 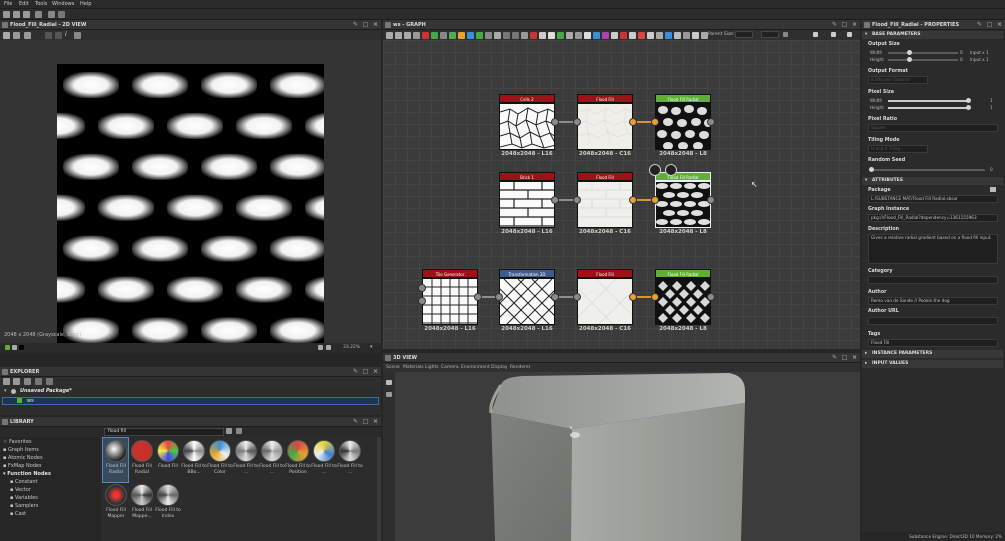 What do you see at coordinates (527, 301) in the screenshot?
I see `node-transformation-2d: Transformation 2D 2048x2048 - L16` at bounding box center [527, 301].